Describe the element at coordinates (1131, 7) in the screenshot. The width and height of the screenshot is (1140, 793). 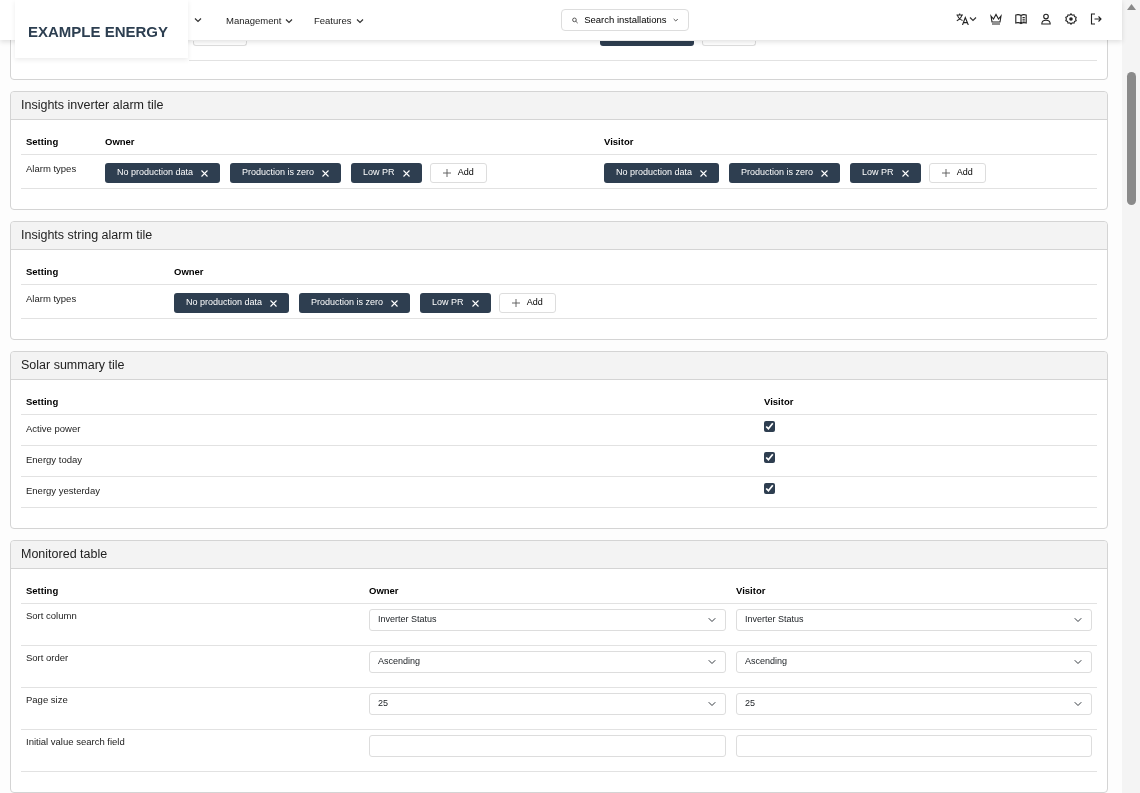
I see `scroll-up-icon` at that location.